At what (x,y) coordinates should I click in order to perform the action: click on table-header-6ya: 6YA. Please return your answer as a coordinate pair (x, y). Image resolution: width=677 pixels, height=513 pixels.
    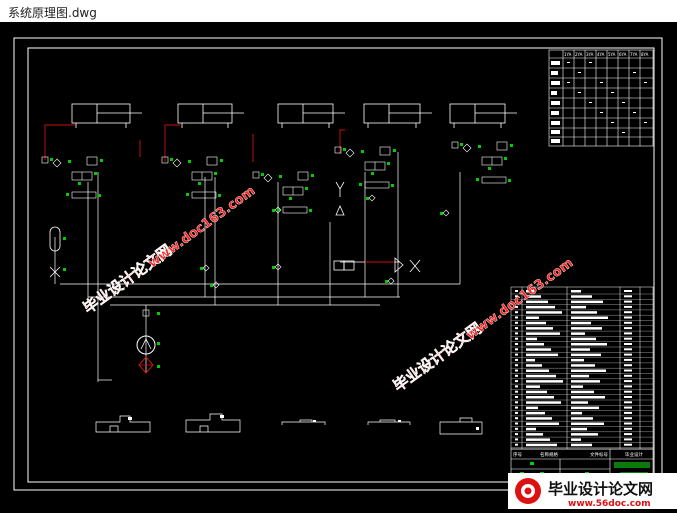
    Looking at the image, I should click on (623, 54).